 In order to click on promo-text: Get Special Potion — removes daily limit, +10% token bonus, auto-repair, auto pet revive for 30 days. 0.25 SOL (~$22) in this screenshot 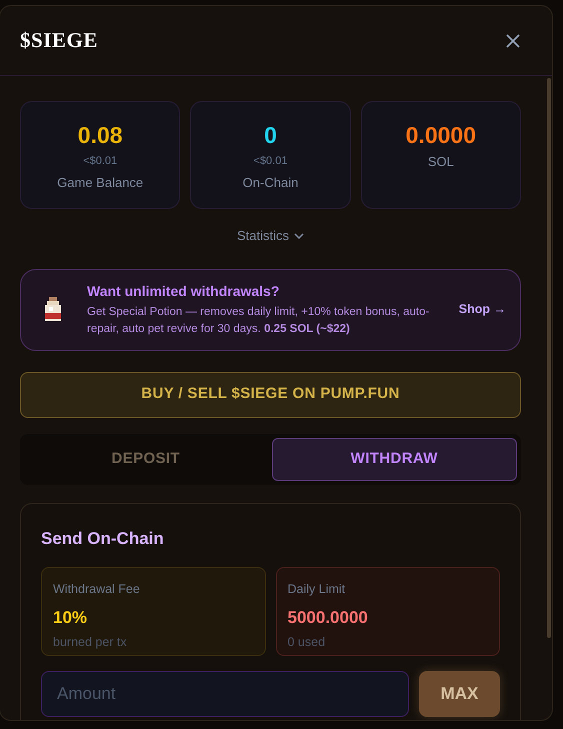, I will do `click(258, 321)`.